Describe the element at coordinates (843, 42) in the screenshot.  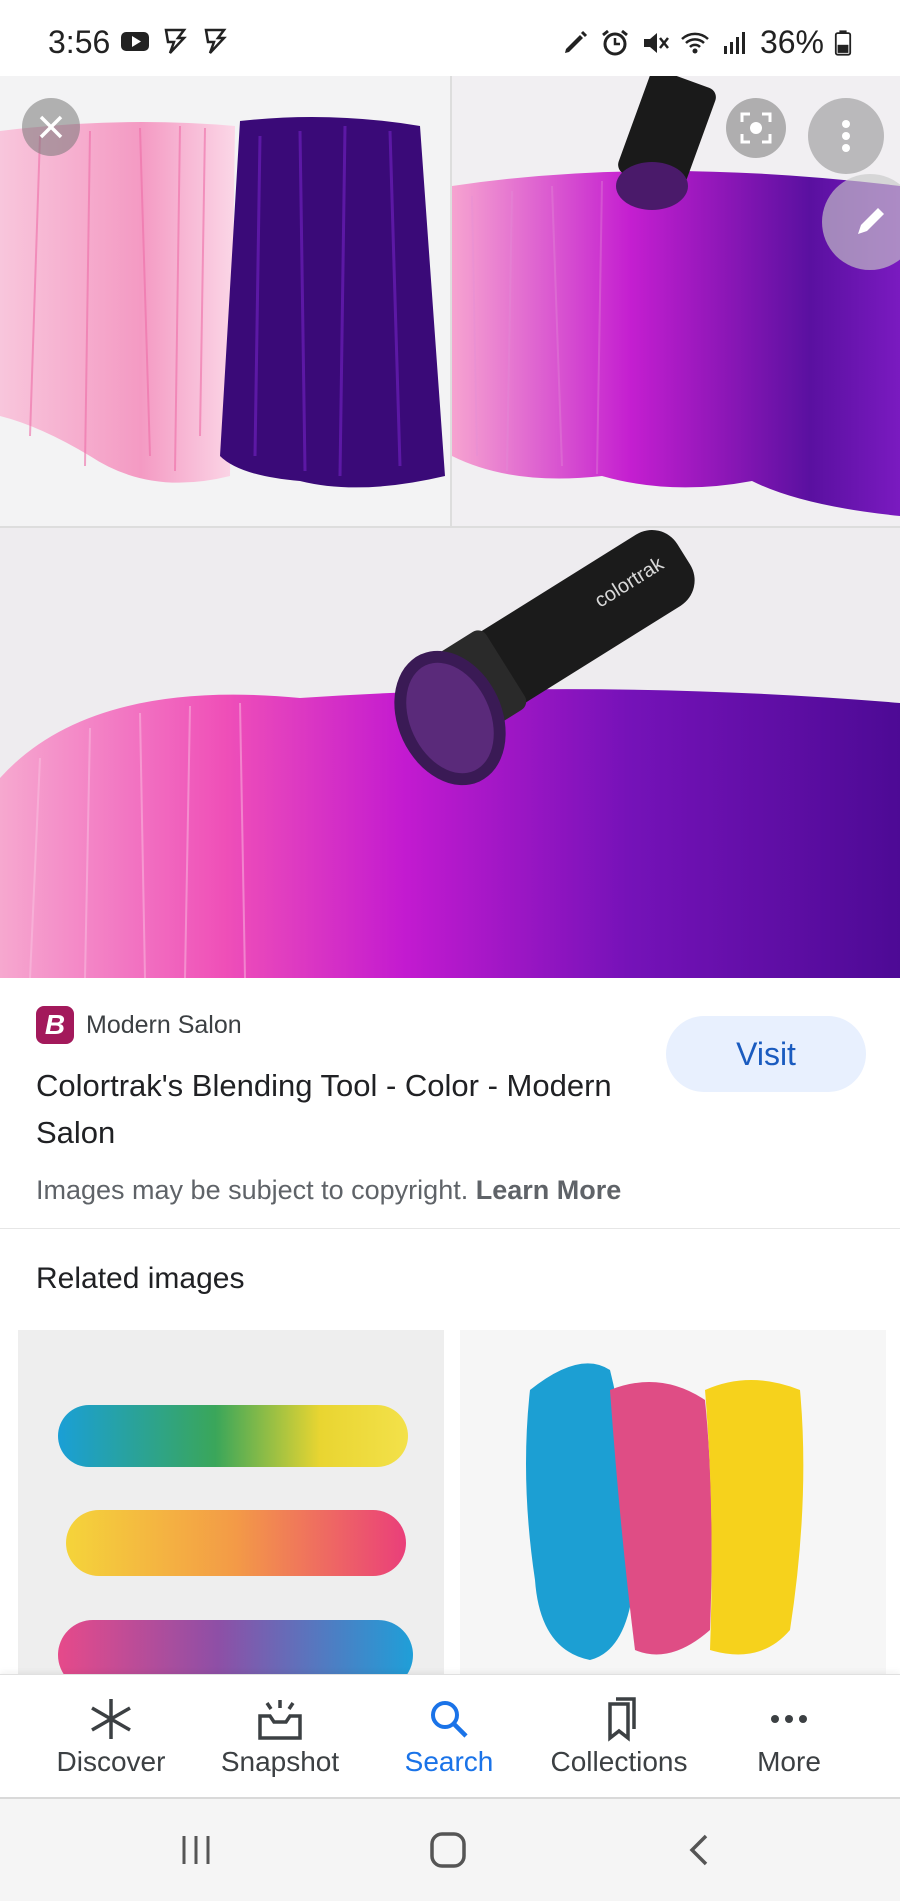
I see `battery-icon` at that location.